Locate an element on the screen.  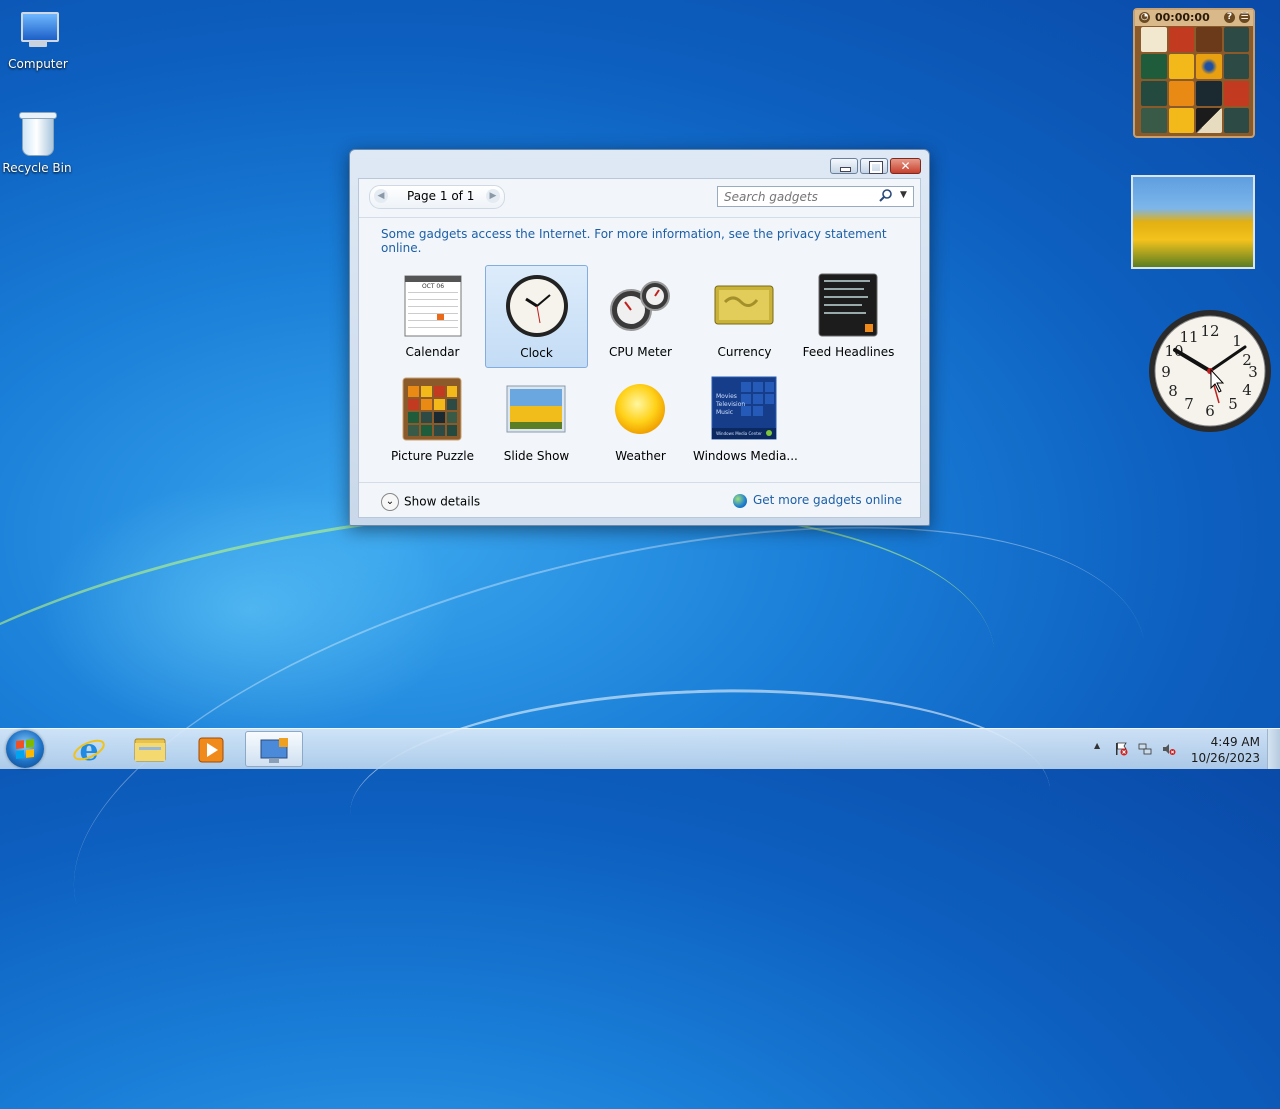
svg-text: 1 is located at coordinates (1237, 341).